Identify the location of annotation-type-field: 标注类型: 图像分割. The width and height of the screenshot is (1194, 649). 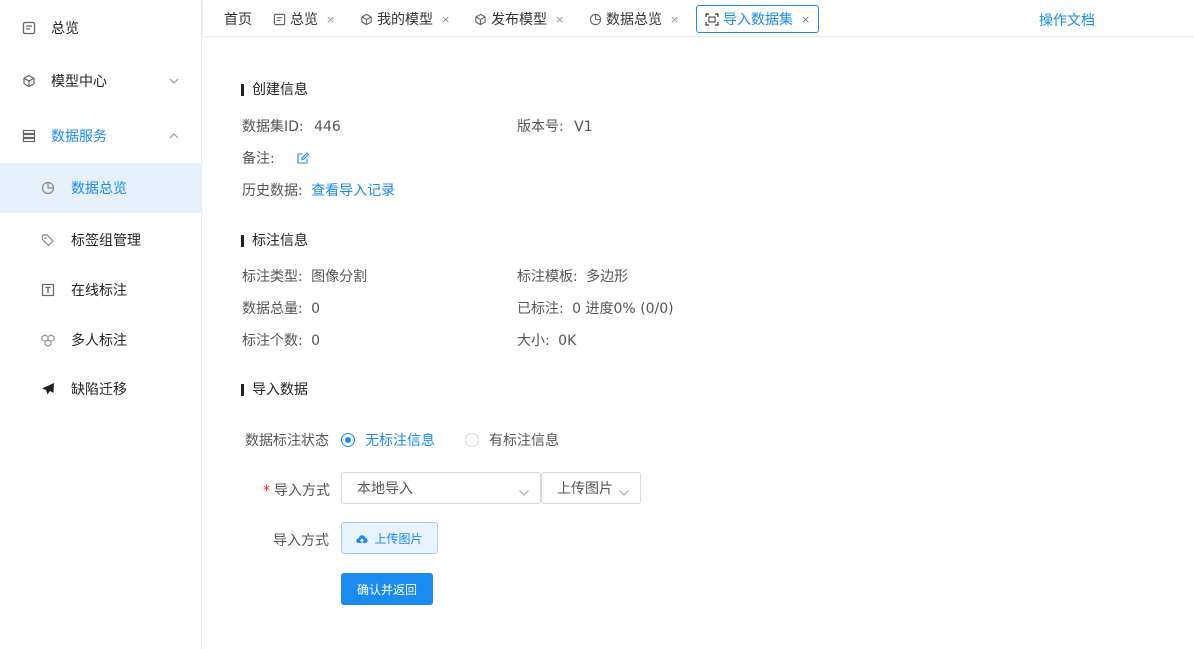
(304, 276).